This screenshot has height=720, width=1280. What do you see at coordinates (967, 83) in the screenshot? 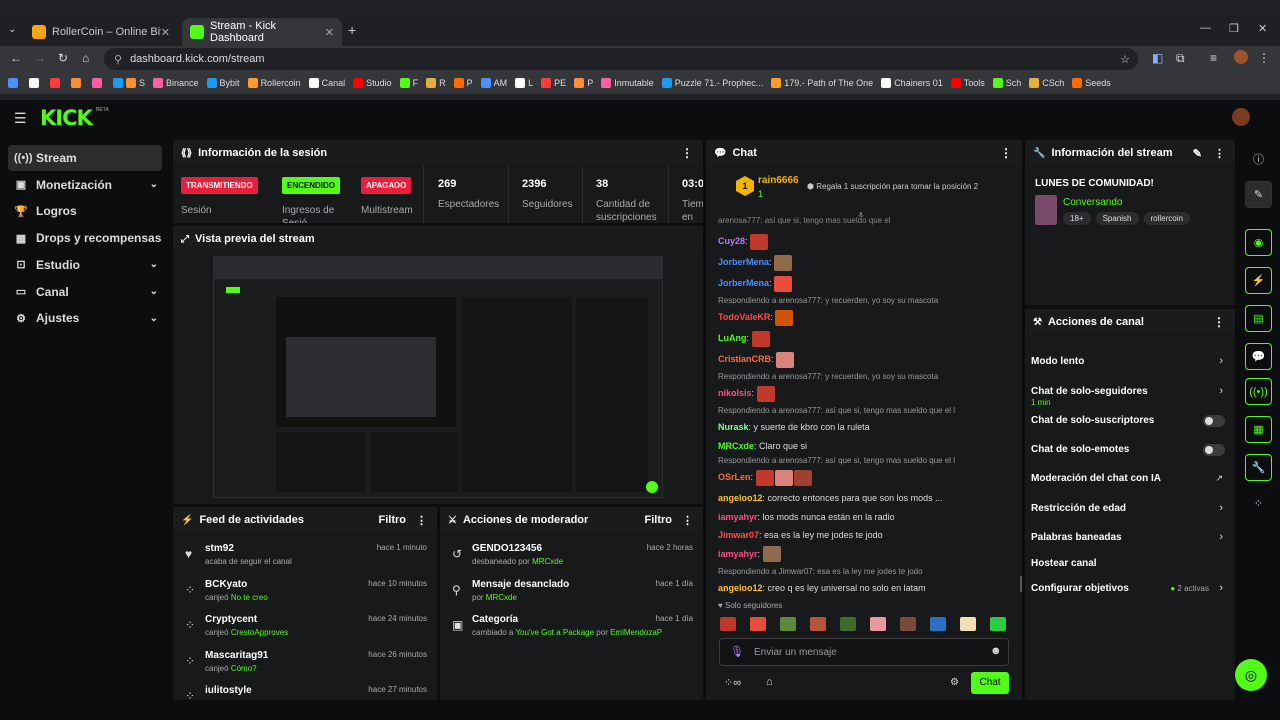
I see `bookmark-item: Tools` at bounding box center [967, 83].